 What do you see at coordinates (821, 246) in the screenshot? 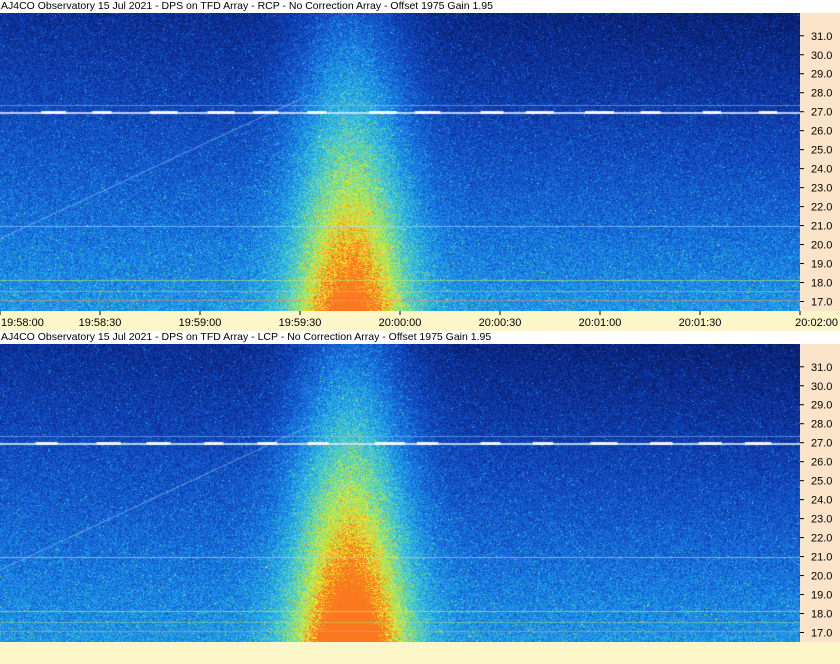
I see `rcp-freq-tick-label: 20.0` at bounding box center [821, 246].